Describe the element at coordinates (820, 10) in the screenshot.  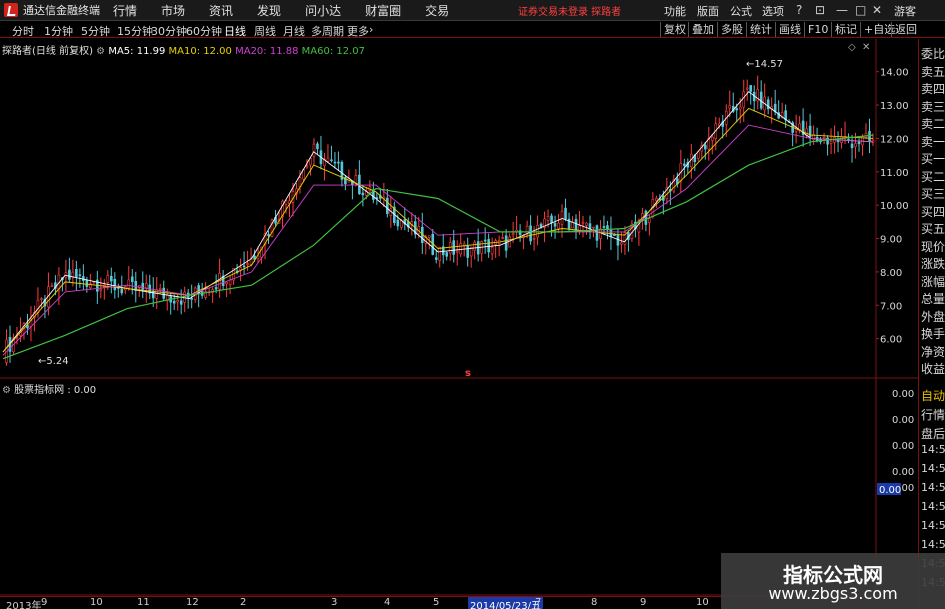
I see `lock-icon: ⊡` at that location.